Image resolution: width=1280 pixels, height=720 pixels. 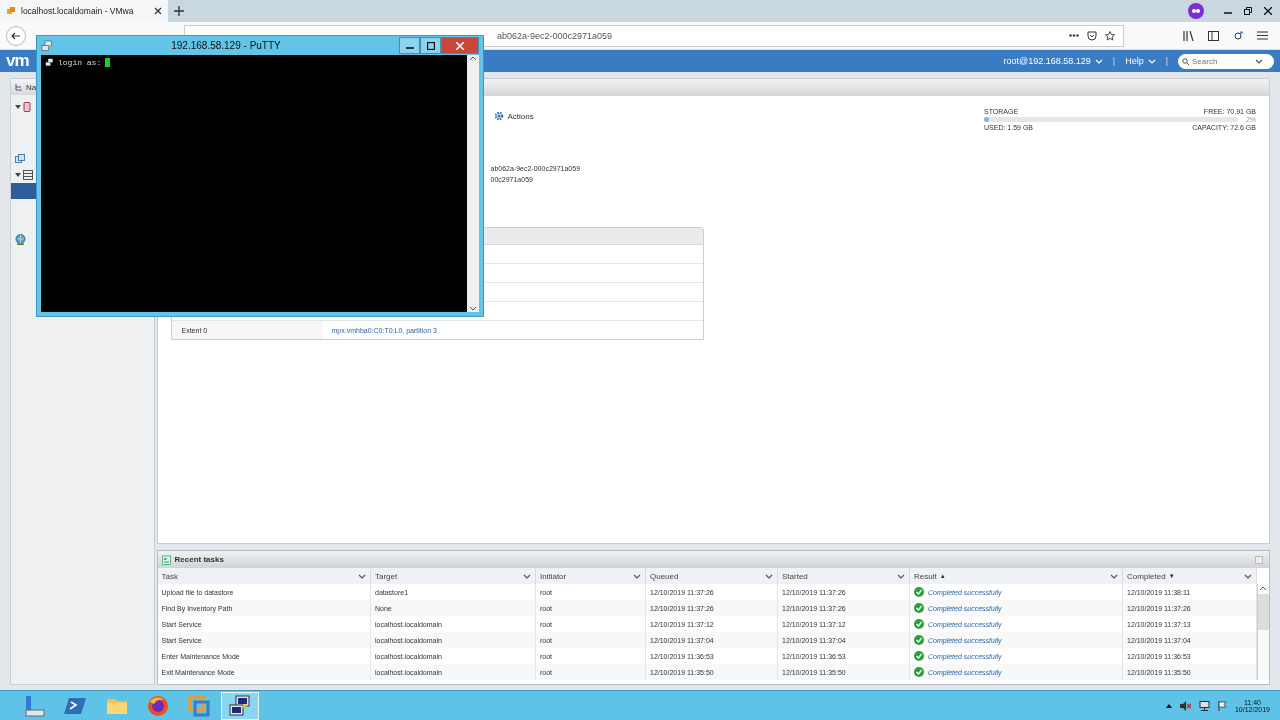 I want to click on caret-icon, so click(x=1259, y=61).